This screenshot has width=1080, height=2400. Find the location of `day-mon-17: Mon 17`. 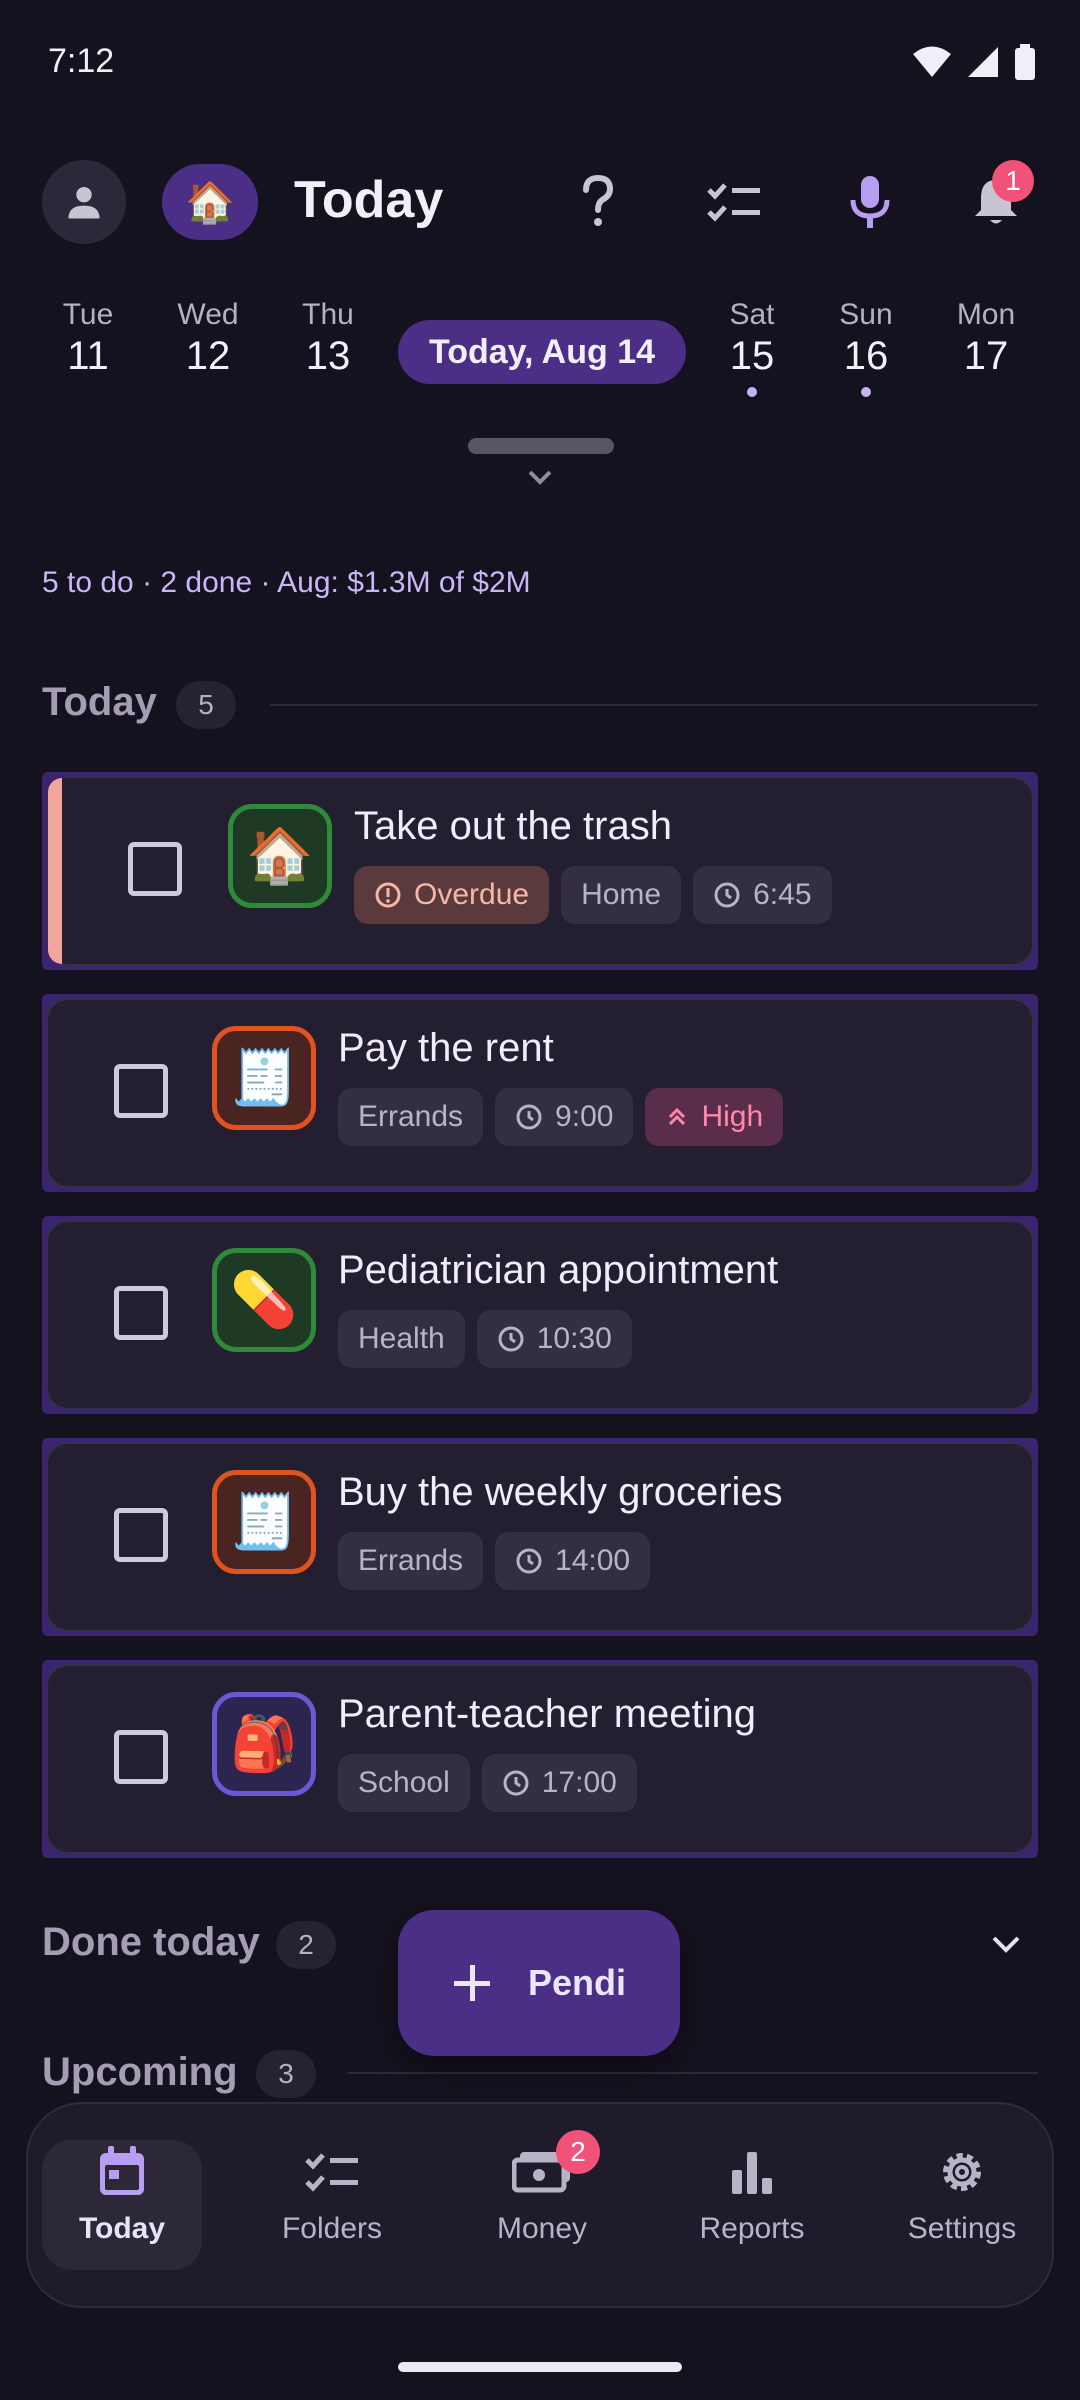

day-mon-17: Mon 17 is located at coordinates (986, 338).